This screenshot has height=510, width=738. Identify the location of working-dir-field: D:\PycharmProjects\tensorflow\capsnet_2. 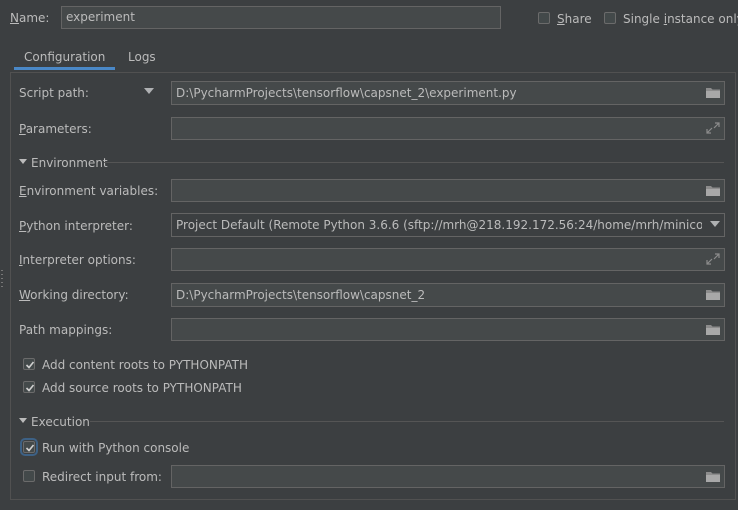
(448, 295).